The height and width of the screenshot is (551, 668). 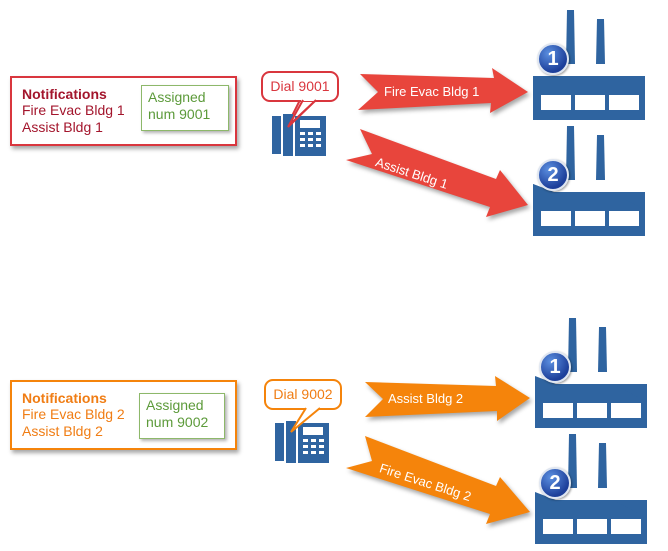 I want to click on badge-number: 2, so click(x=555, y=483).